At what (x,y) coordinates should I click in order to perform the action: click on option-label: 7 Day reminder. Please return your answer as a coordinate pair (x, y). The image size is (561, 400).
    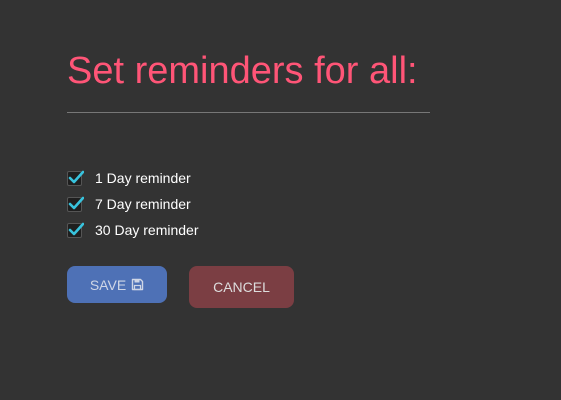
    Looking at the image, I should click on (143, 204).